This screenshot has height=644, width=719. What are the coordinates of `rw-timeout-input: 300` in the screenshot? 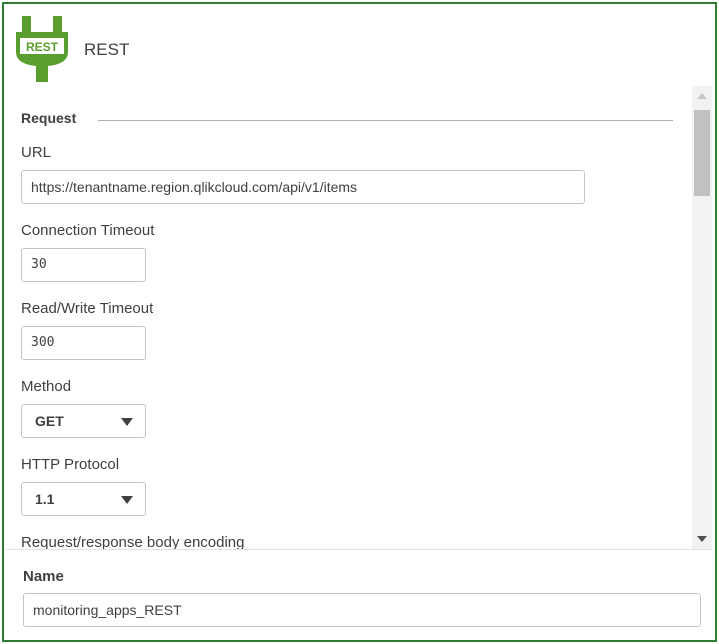 It's located at (83, 343).